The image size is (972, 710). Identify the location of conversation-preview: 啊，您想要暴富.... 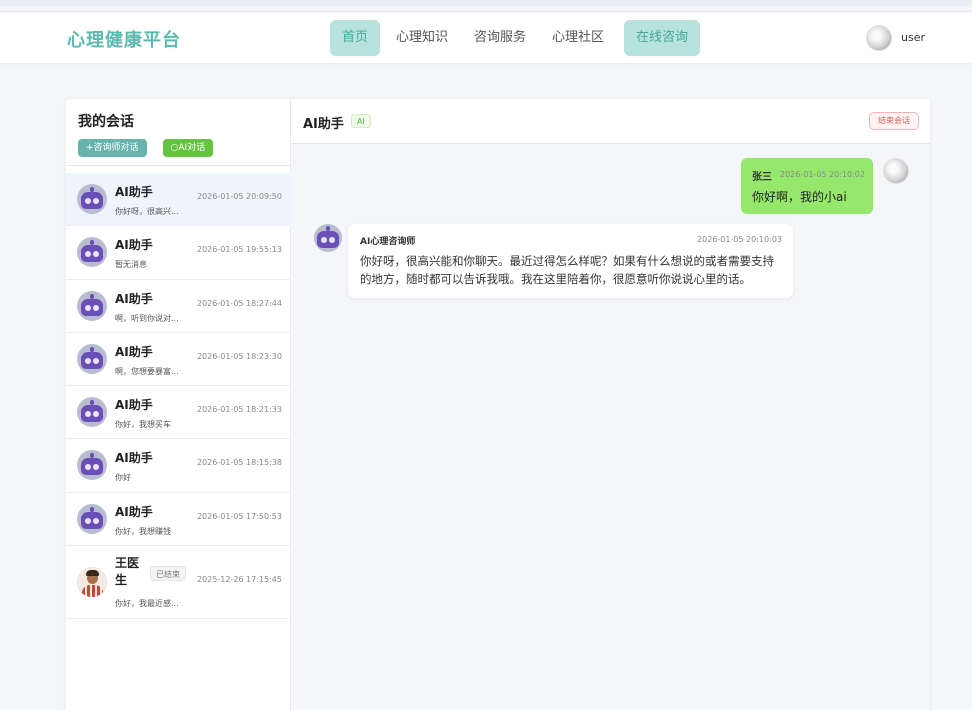
(147, 371).